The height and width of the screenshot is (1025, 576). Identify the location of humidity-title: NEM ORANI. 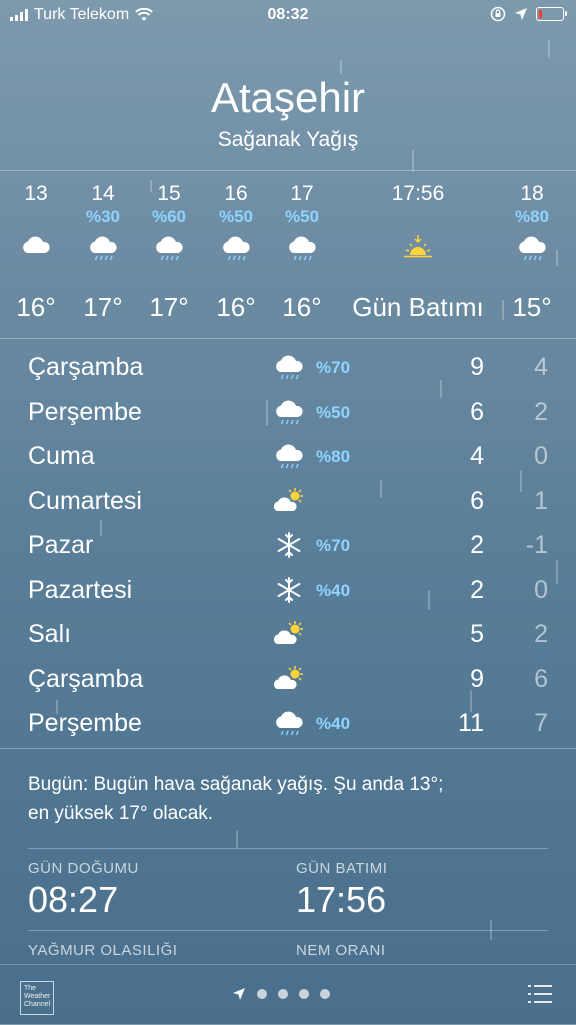
(341, 950).